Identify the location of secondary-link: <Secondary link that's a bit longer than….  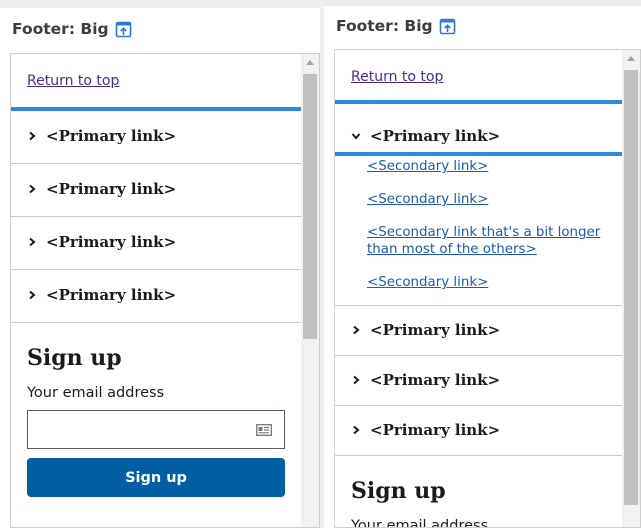
(488, 241).